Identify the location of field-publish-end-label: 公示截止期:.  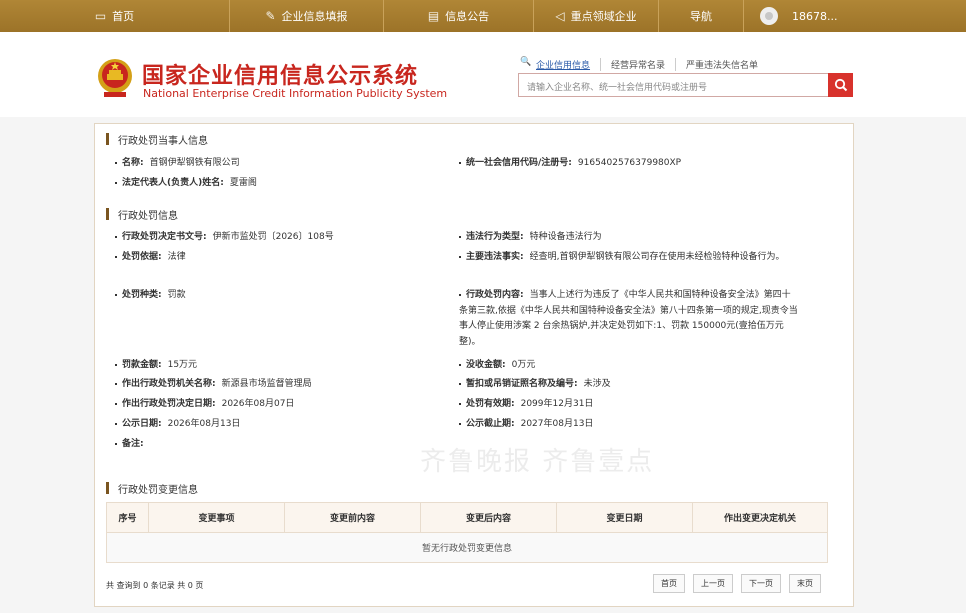
(490, 424).